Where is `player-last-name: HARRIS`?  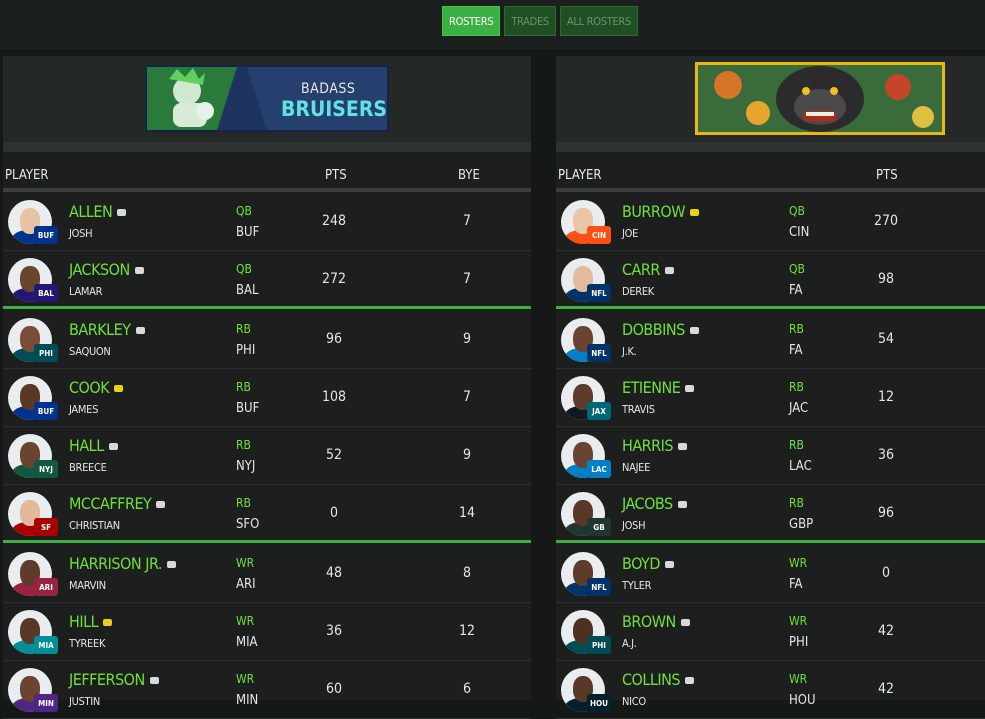
player-last-name: HARRIS is located at coordinates (655, 445).